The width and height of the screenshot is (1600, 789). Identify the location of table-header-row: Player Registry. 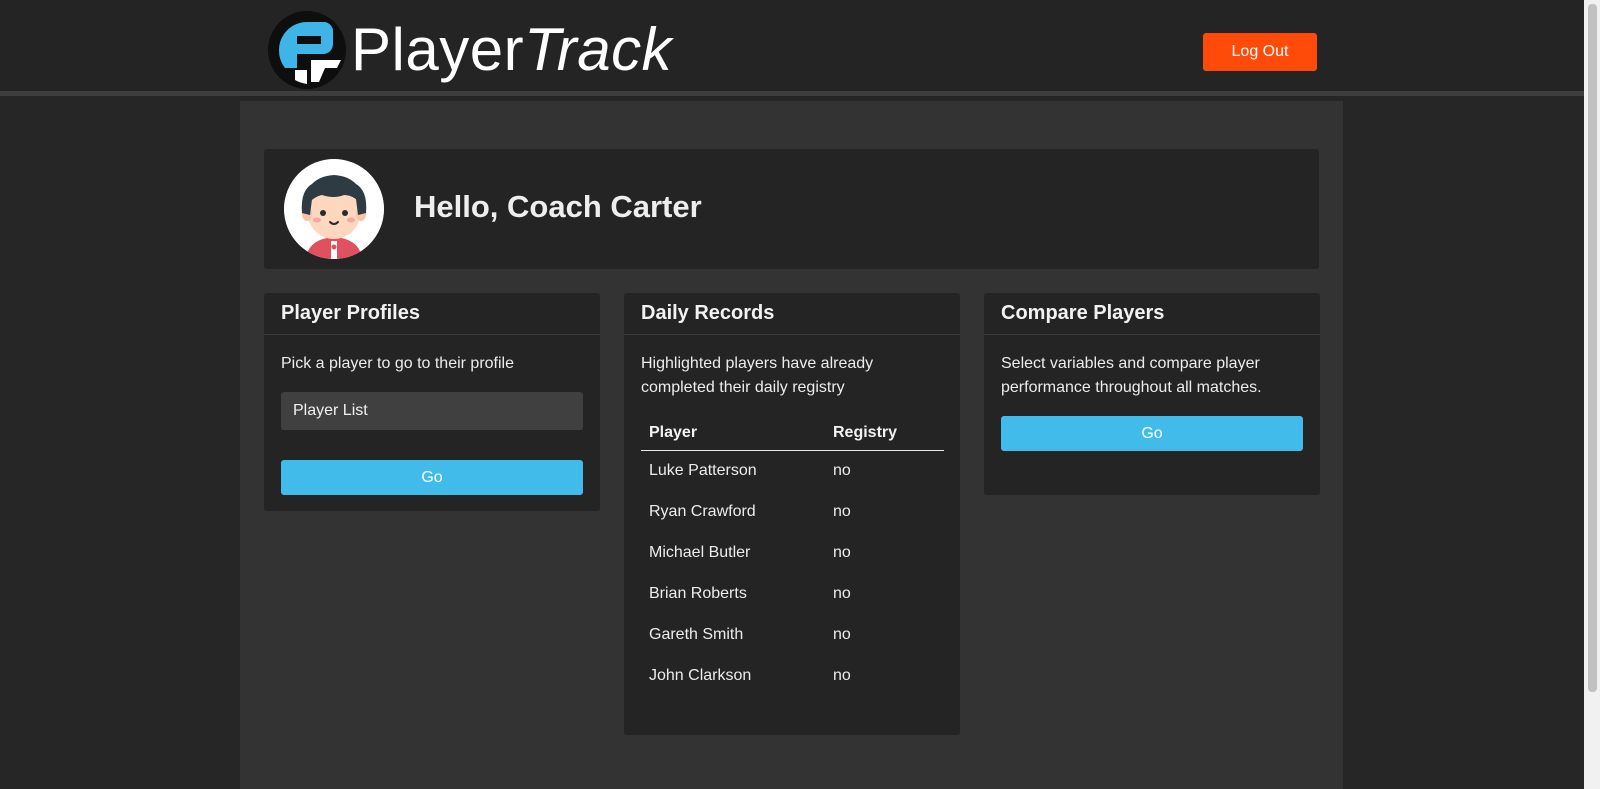
(792, 433).